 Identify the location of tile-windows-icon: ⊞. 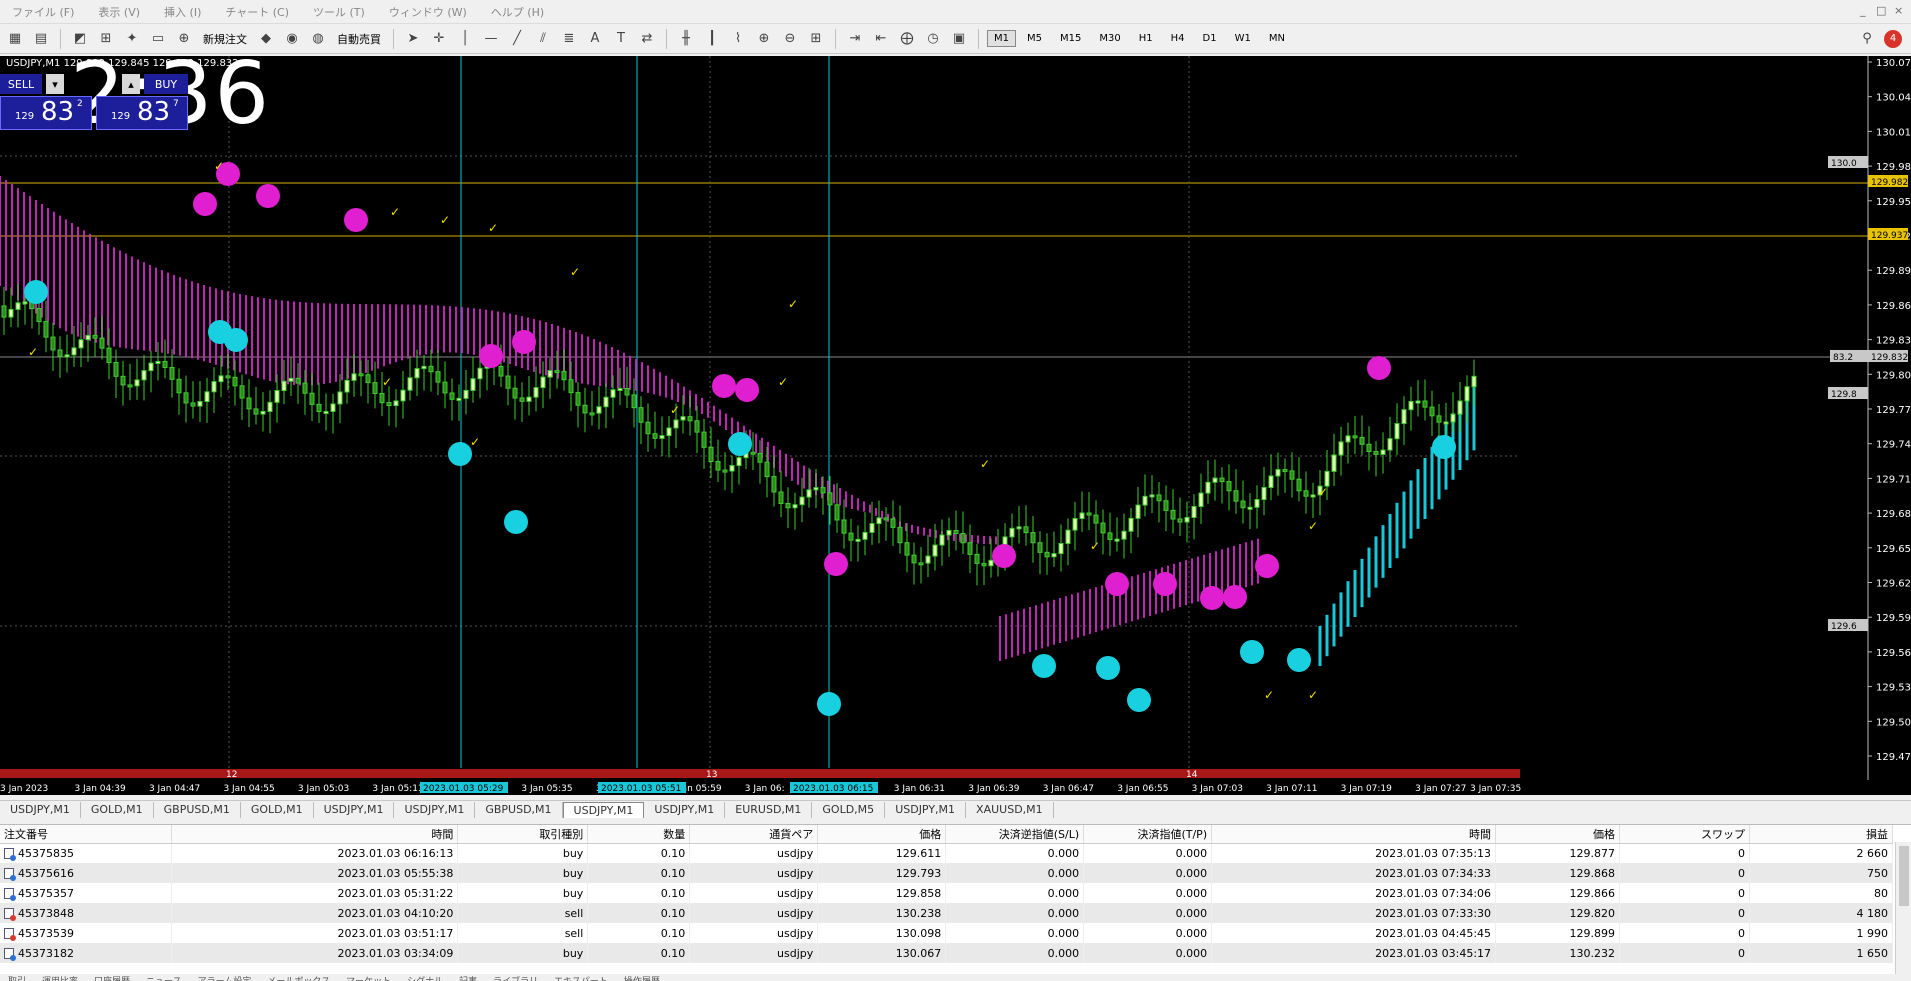
(816, 39).